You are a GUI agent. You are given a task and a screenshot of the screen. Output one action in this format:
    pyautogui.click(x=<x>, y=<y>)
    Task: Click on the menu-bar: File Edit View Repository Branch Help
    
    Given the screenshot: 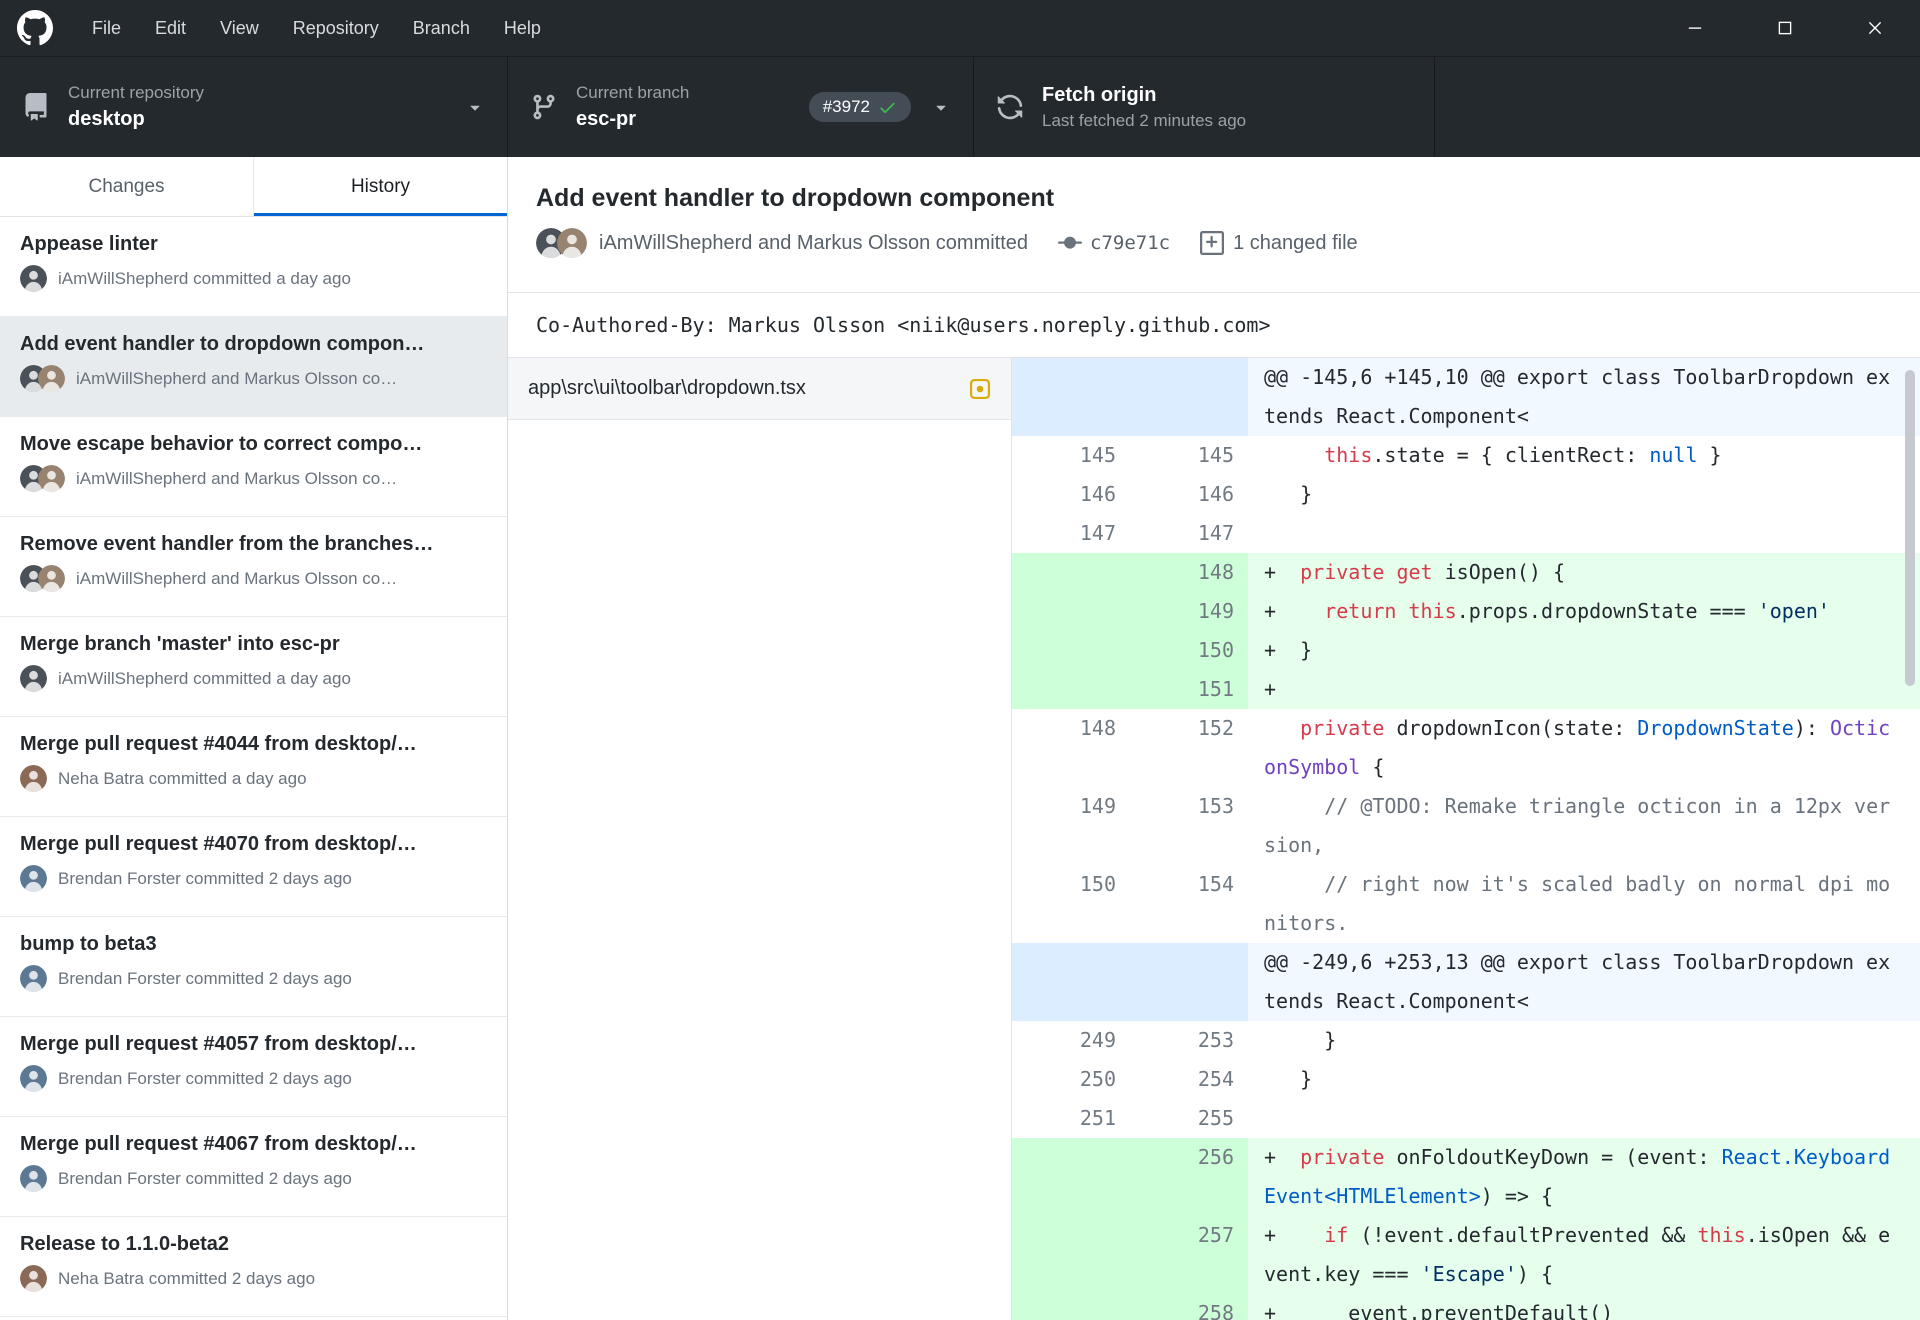 What is the action you would take?
    pyautogui.click(x=316, y=28)
    